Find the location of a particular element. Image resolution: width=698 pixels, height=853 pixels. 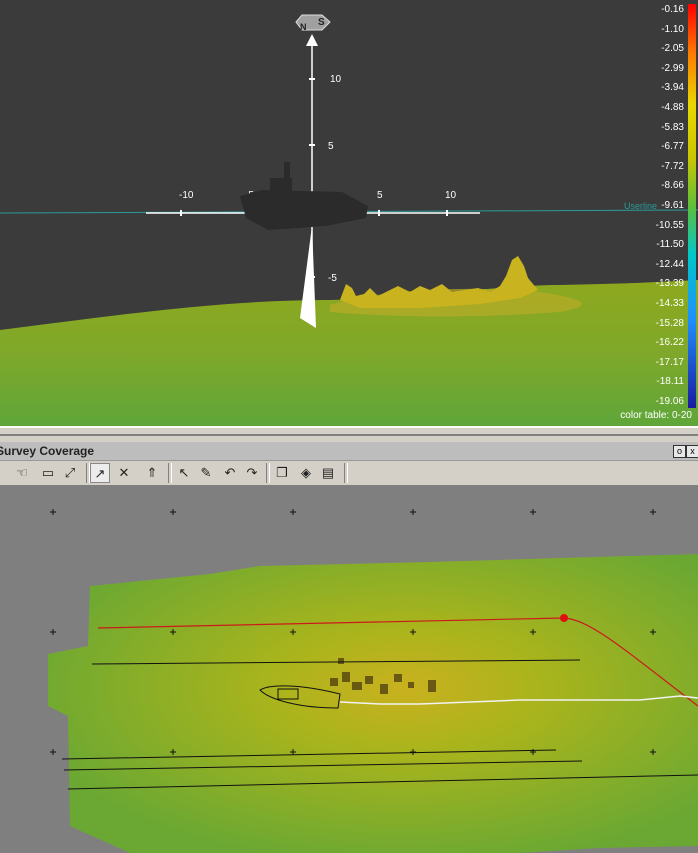

color-edit-icon: ✎ is located at coordinates (206, 473).